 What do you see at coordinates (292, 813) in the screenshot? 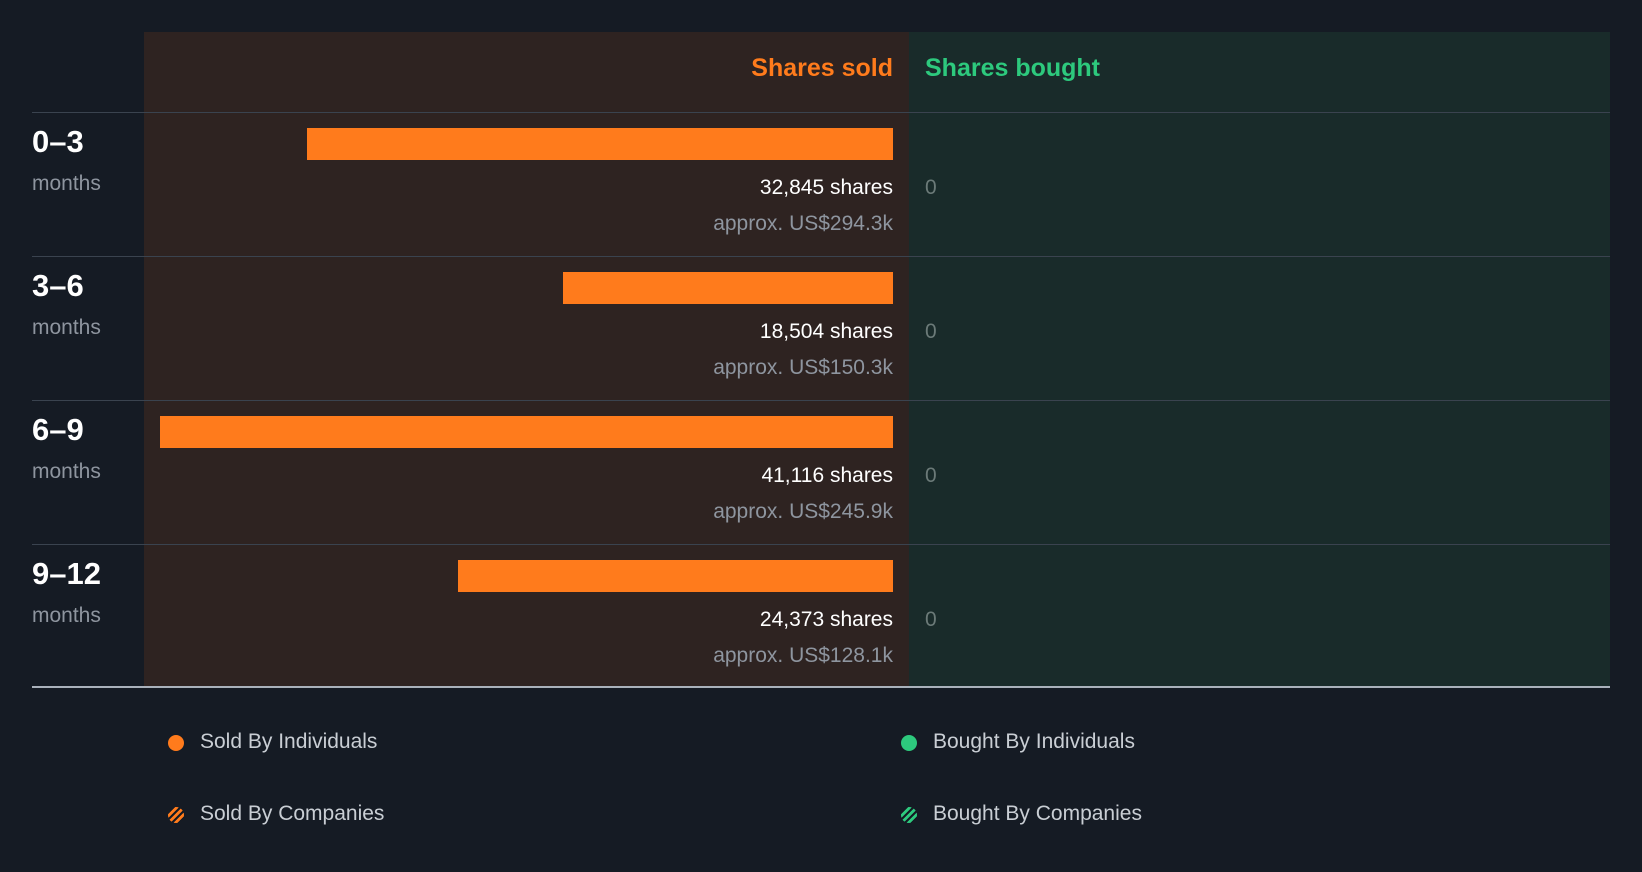
I see `legend-label: Sold By Companies` at bounding box center [292, 813].